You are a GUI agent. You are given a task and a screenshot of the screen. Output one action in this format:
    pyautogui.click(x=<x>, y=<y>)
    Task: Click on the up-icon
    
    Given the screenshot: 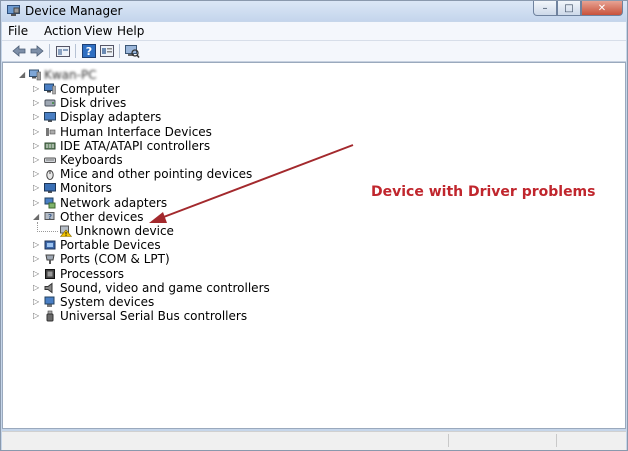 What is the action you would take?
    pyautogui.click(x=63, y=51)
    